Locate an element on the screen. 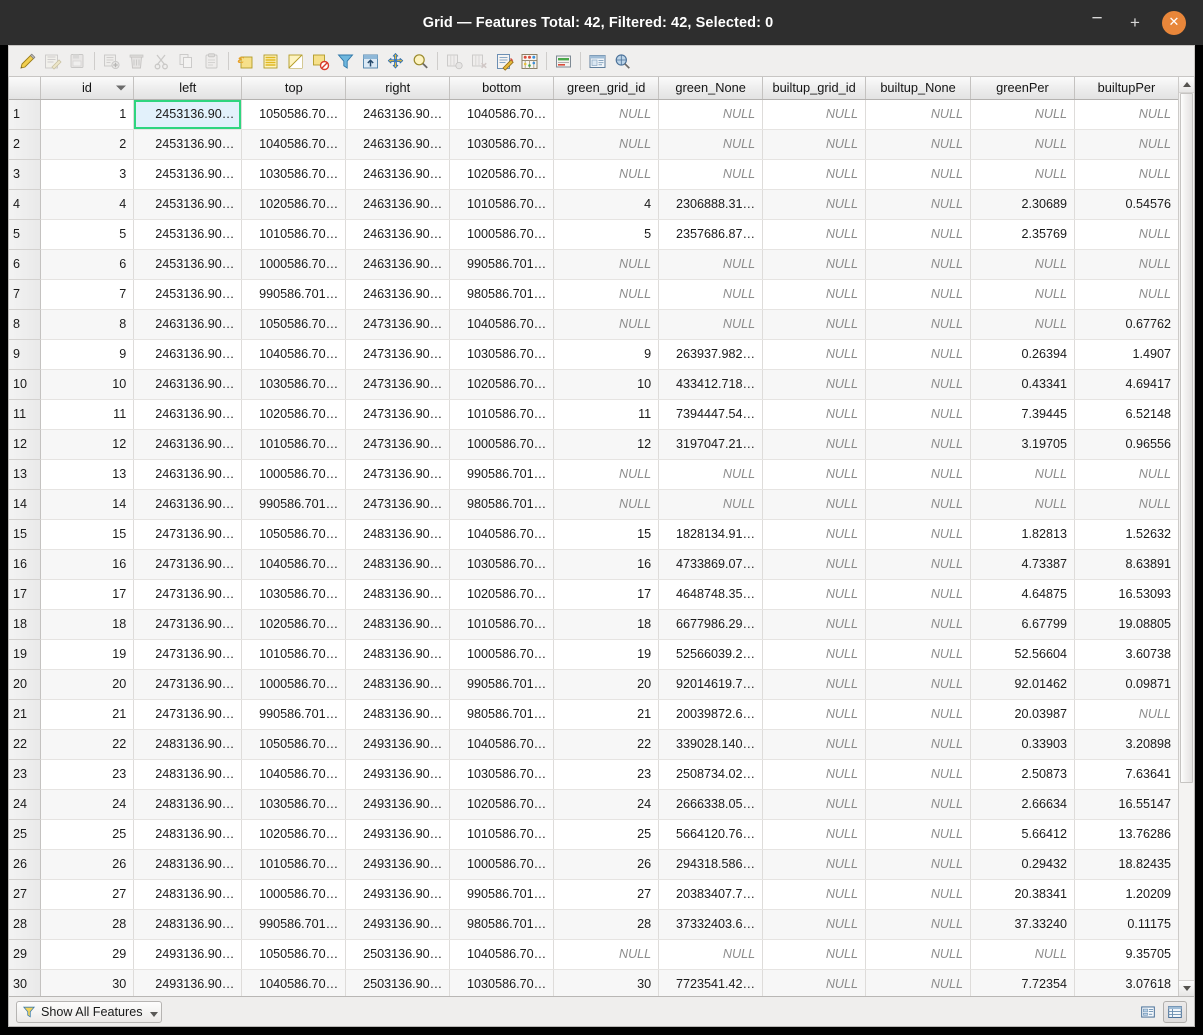 Image resolution: width=1203 pixels, height=1035 pixels. cell-greenPer: 2.66634 is located at coordinates (1022, 804).